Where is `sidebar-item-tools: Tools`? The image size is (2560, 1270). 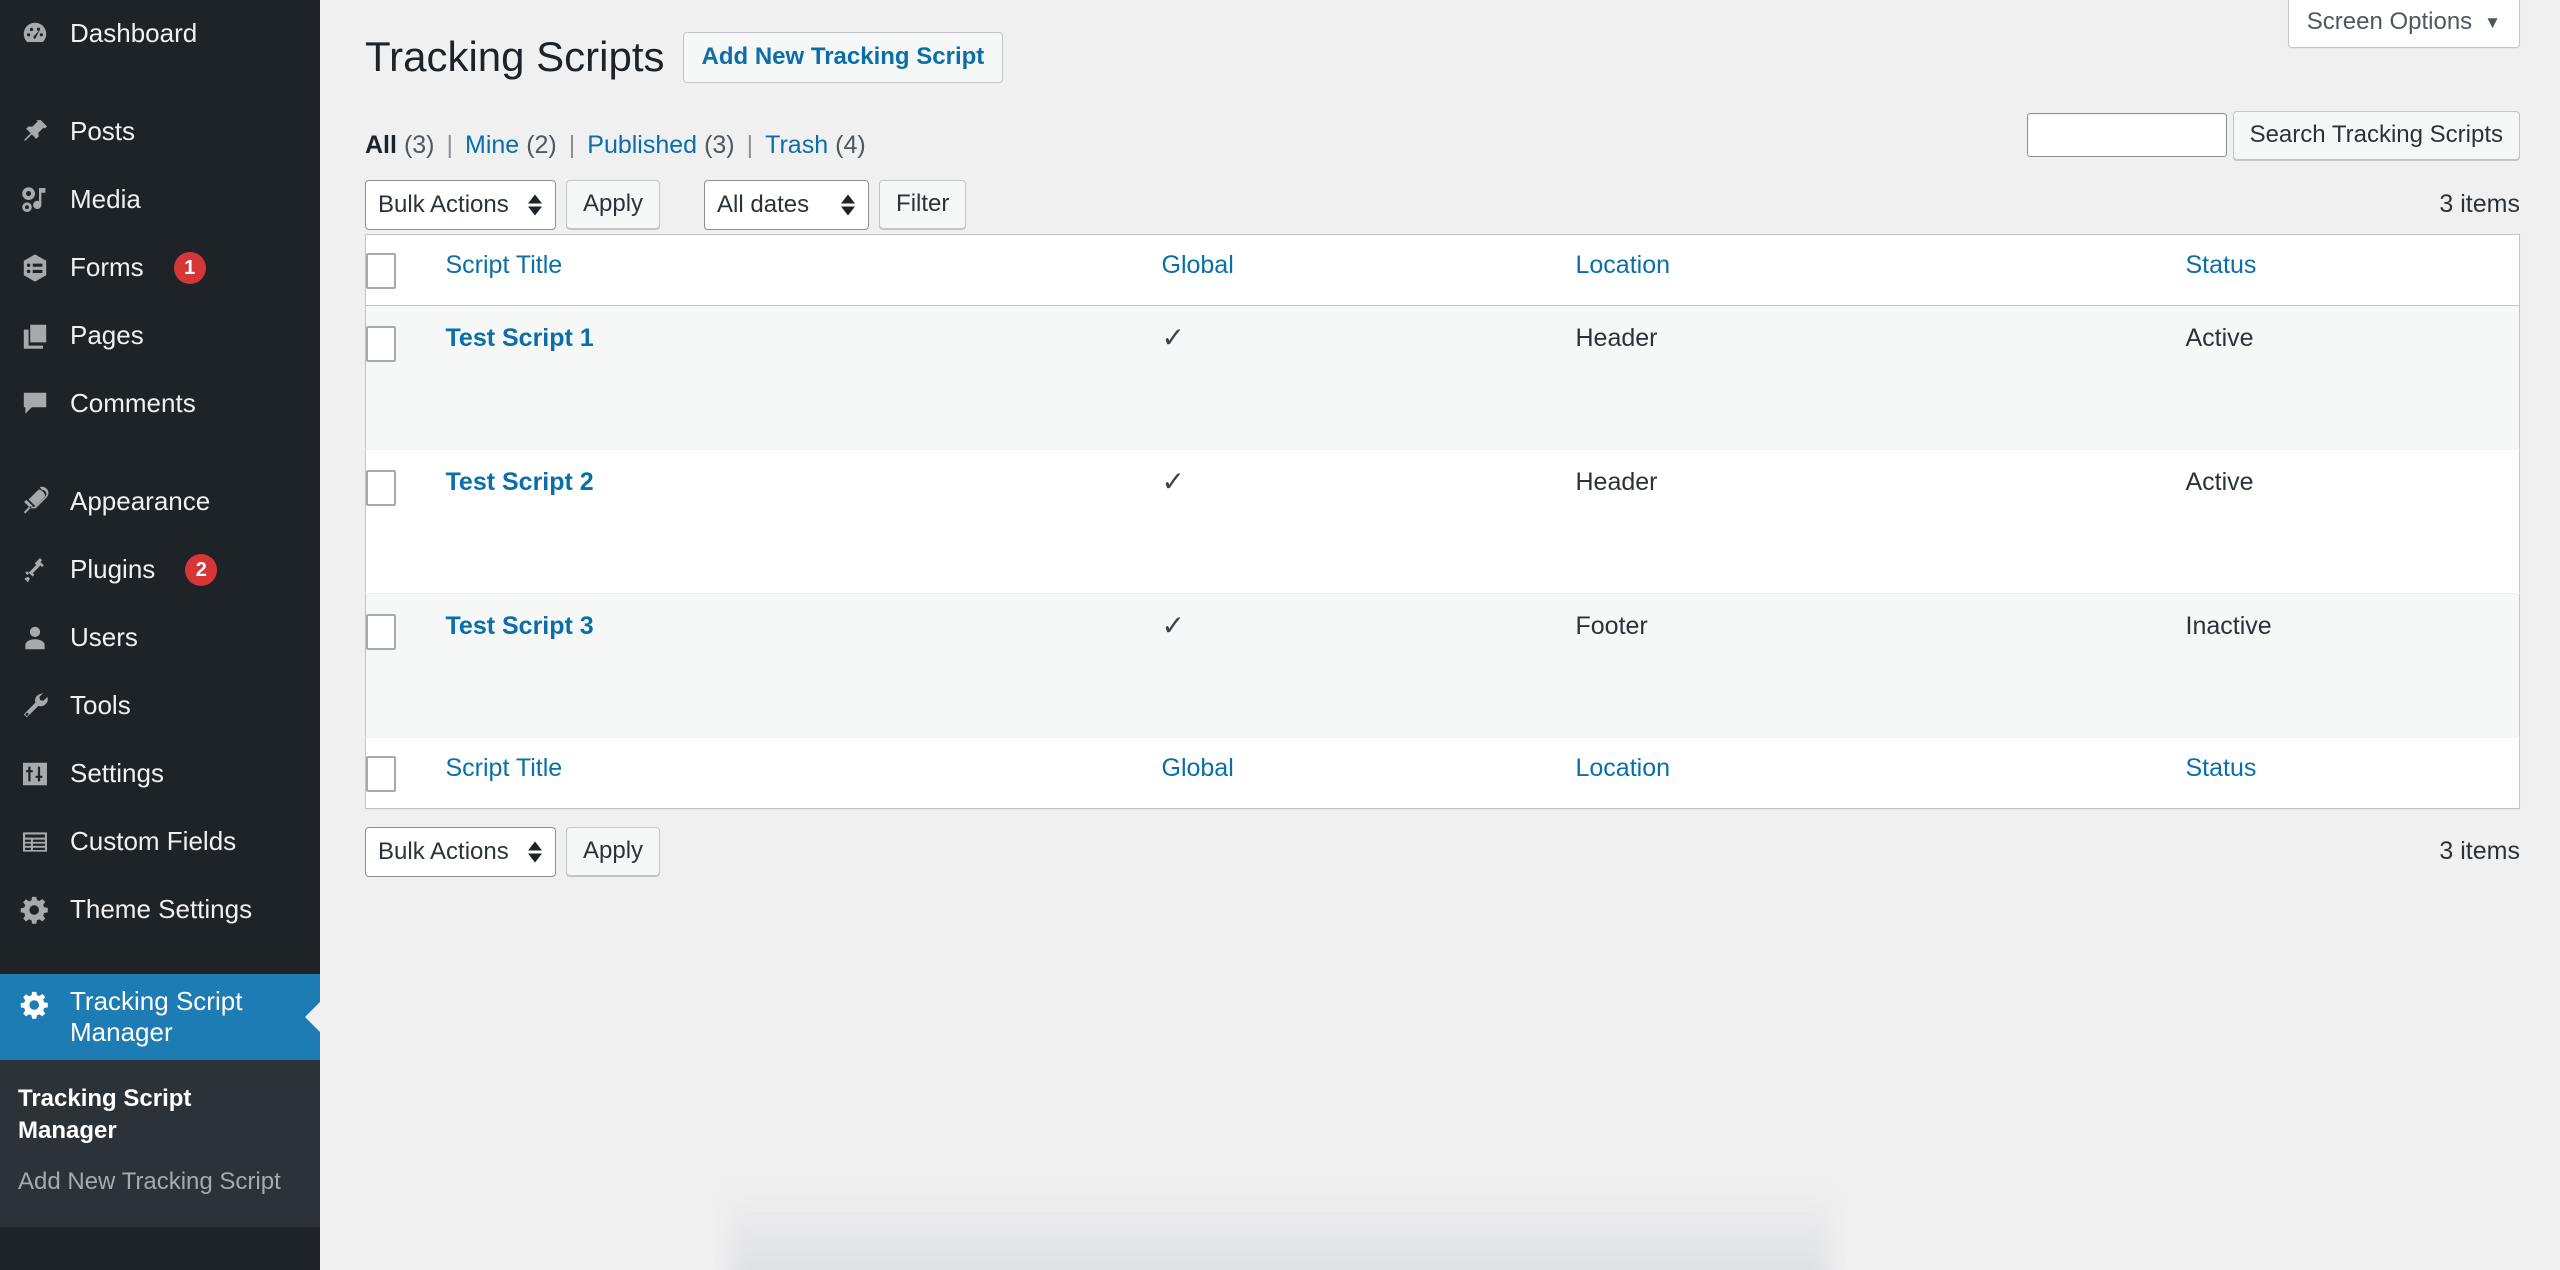 sidebar-item-tools: Tools is located at coordinates (160, 706).